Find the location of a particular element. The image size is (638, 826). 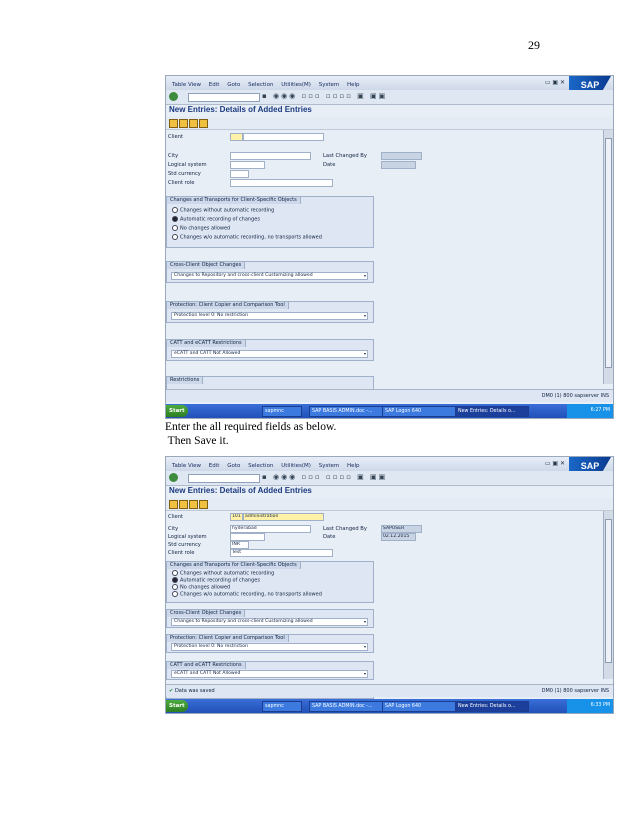

client-label: Client is located at coordinates (176, 517).